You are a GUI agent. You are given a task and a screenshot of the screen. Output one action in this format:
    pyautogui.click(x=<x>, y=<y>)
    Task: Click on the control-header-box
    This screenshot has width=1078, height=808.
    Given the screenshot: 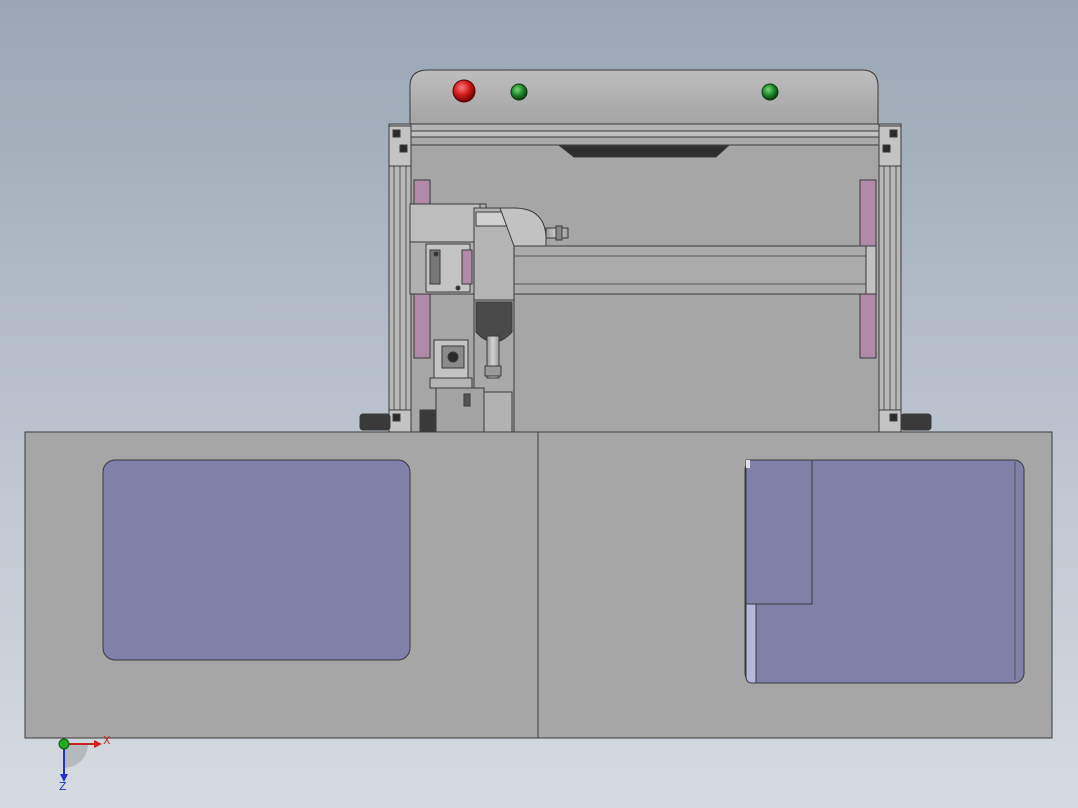 What is the action you would take?
    pyautogui.click(x=644, y=97)
    